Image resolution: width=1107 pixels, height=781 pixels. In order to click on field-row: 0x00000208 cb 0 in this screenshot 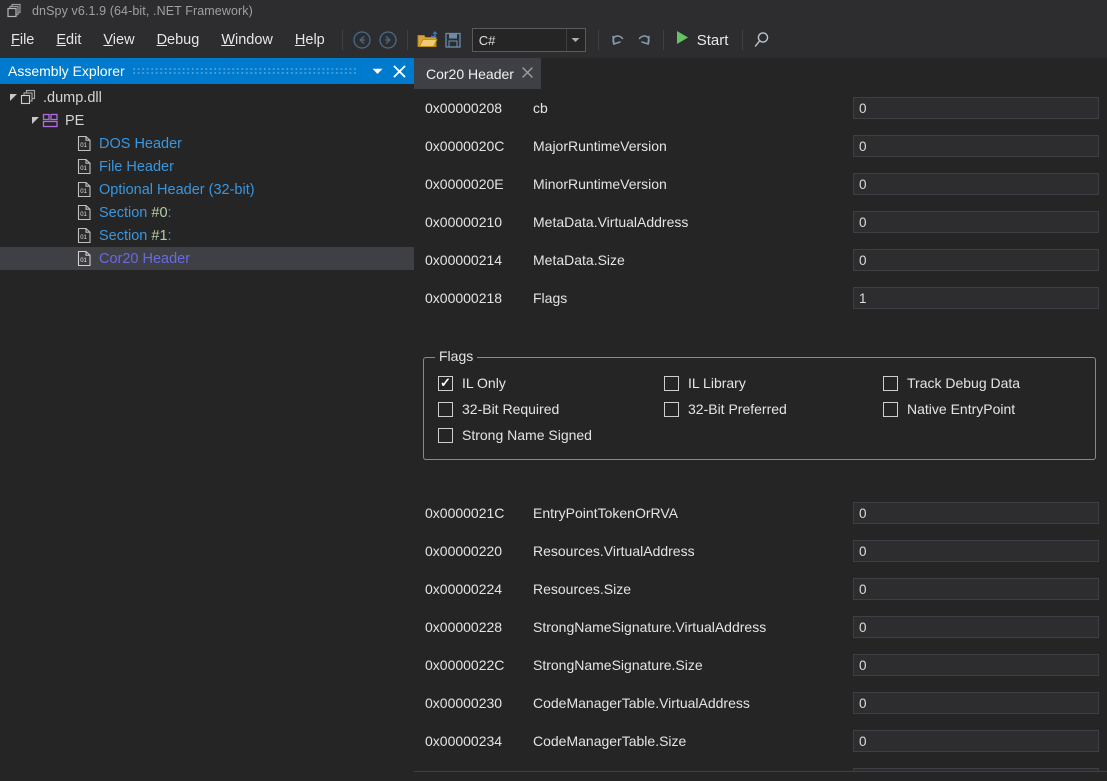, I will do `click(760, 108)`.